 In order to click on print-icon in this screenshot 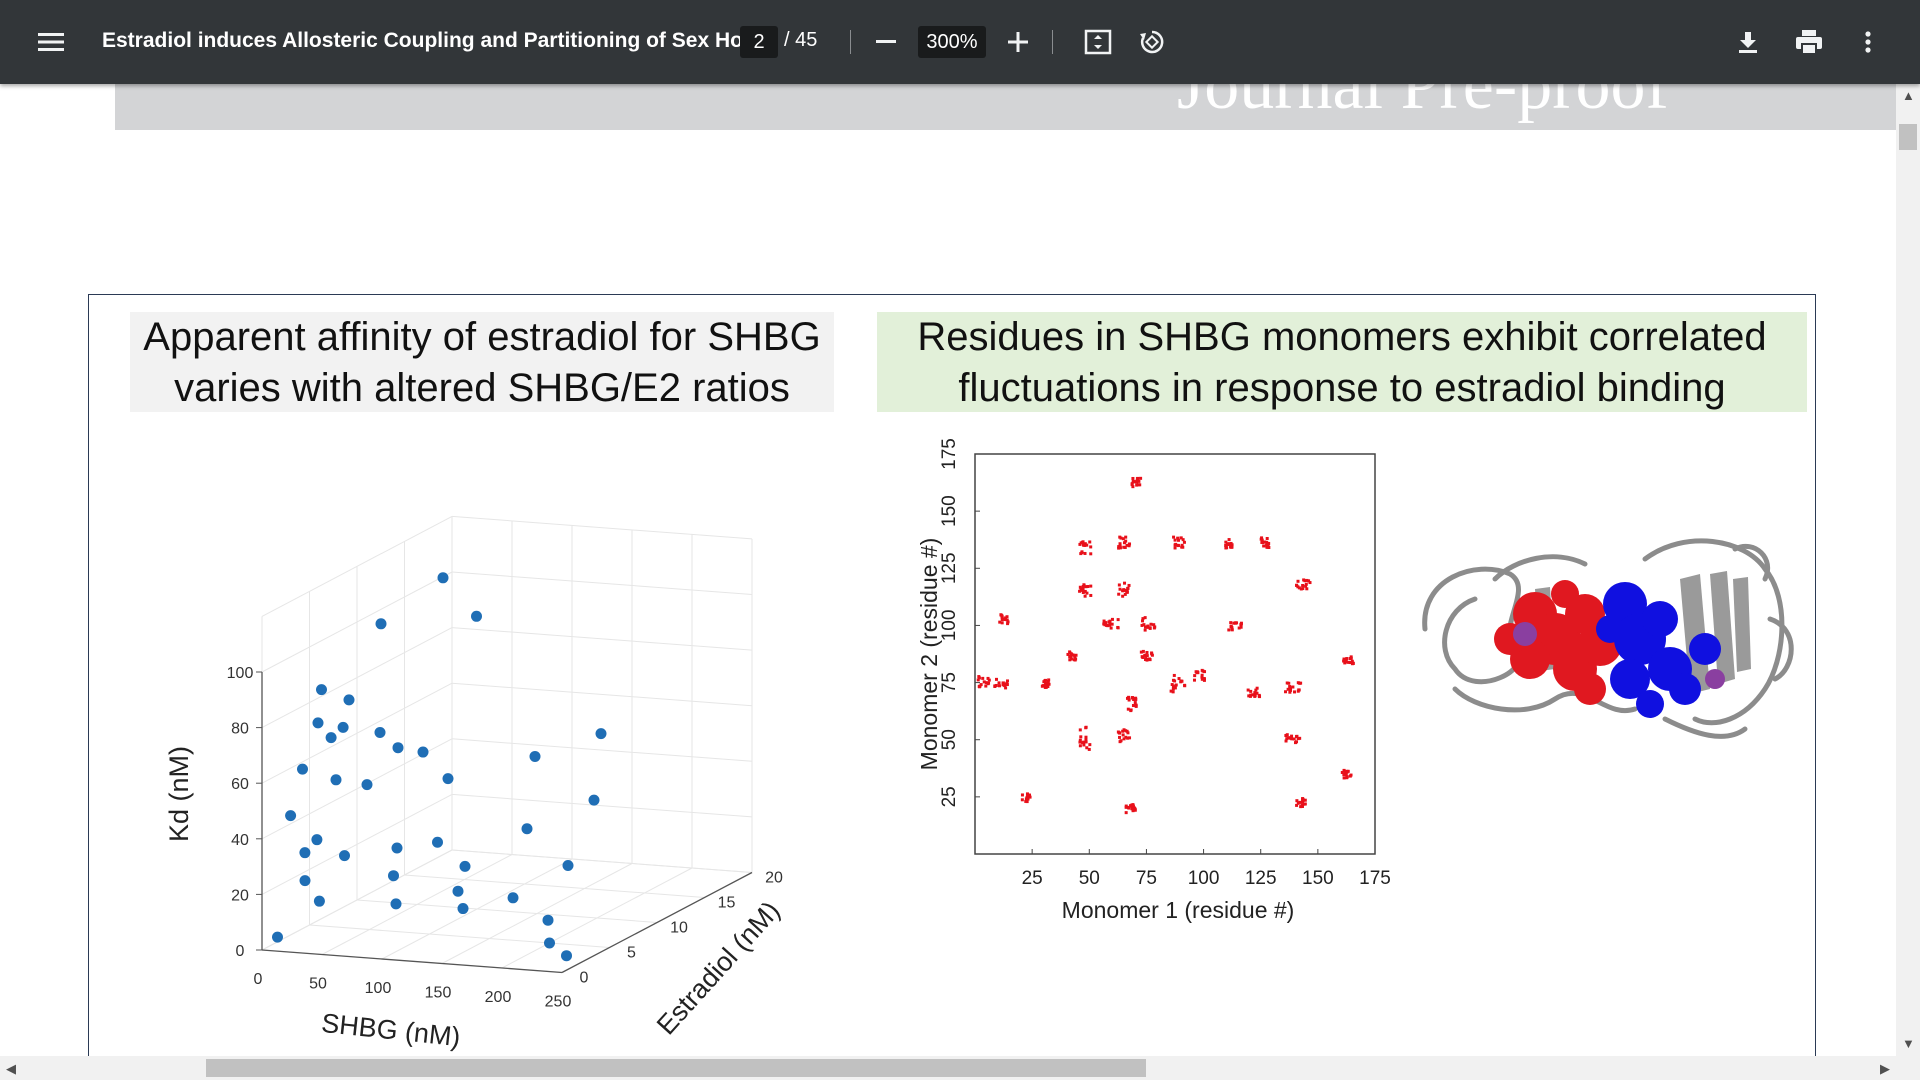, I will do `click(1809, 42)`.